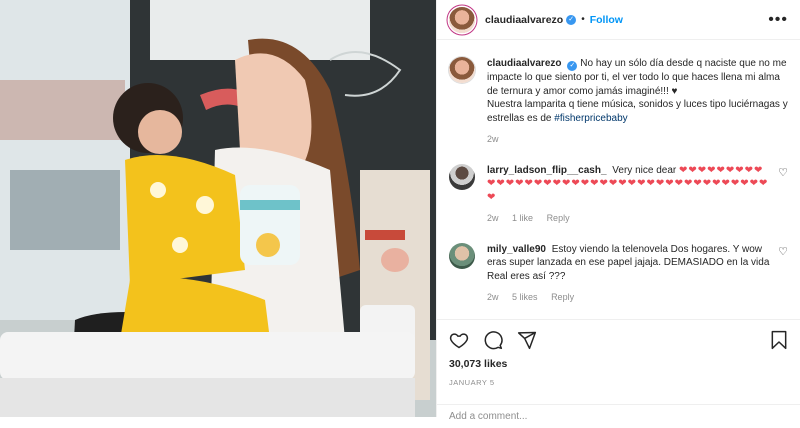 Image resolution: width=800 pixels, height=428 pixels. What do you see at coordinates (644, 170) in the screenshot?
I see `comment-text: Very nice dear` at bounding box center [644, 170].